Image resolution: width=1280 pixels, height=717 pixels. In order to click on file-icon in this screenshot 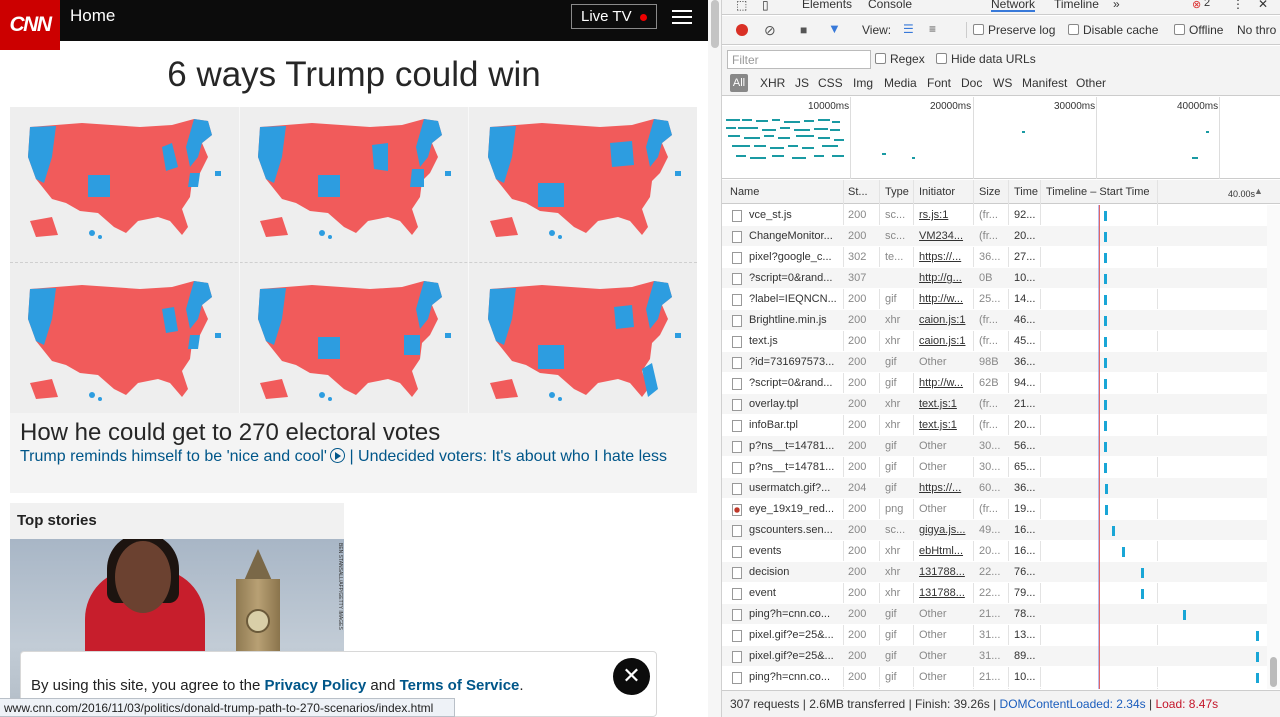, I will do `click(737, 237)`.